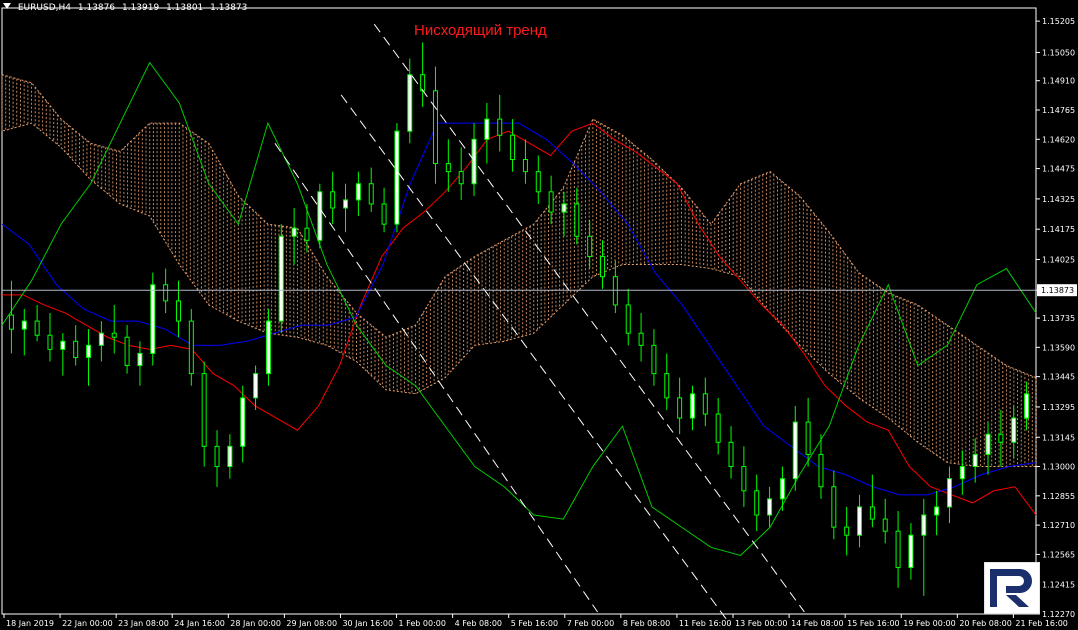  What do you see at coordinates (1058, 347) in the screenshot?
I see `y-tick-label: 1.13590` at bounding box center [1058, 347].